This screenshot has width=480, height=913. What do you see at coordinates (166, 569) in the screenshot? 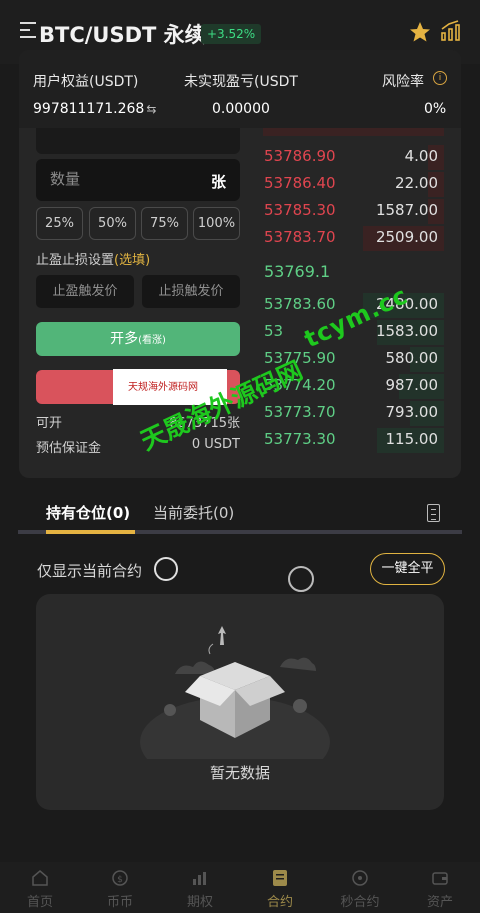
I see `current-contract-radio` at bounding box center [166, 569].